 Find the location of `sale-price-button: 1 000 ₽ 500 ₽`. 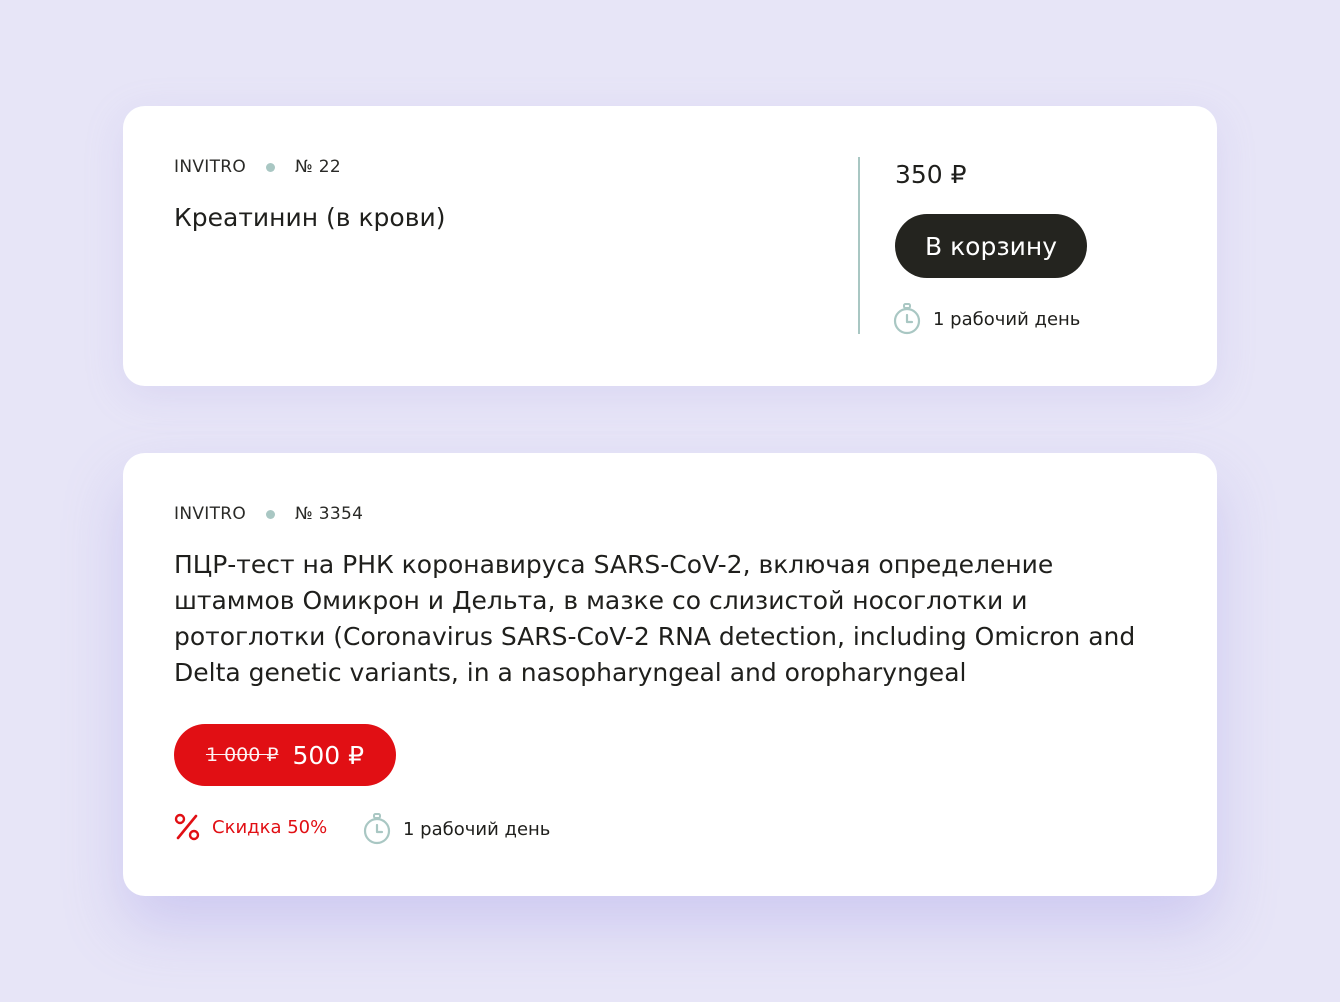

sale-price-button: 1 000 ₽ 500 ₽ is located at coordinates (285, 755).